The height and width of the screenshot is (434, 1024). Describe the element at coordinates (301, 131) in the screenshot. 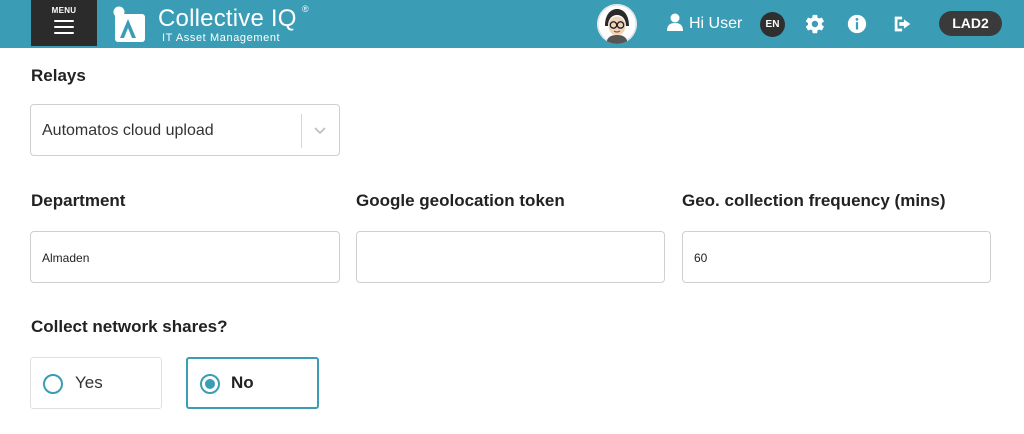

I see `select-divider` at that location.